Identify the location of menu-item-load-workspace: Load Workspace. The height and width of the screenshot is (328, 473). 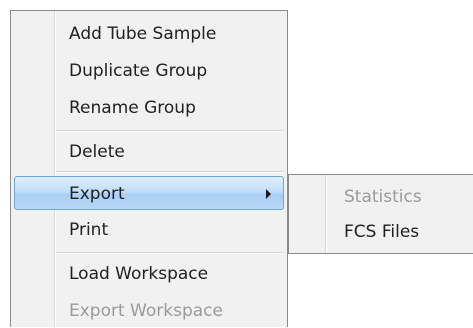
(149, 274).